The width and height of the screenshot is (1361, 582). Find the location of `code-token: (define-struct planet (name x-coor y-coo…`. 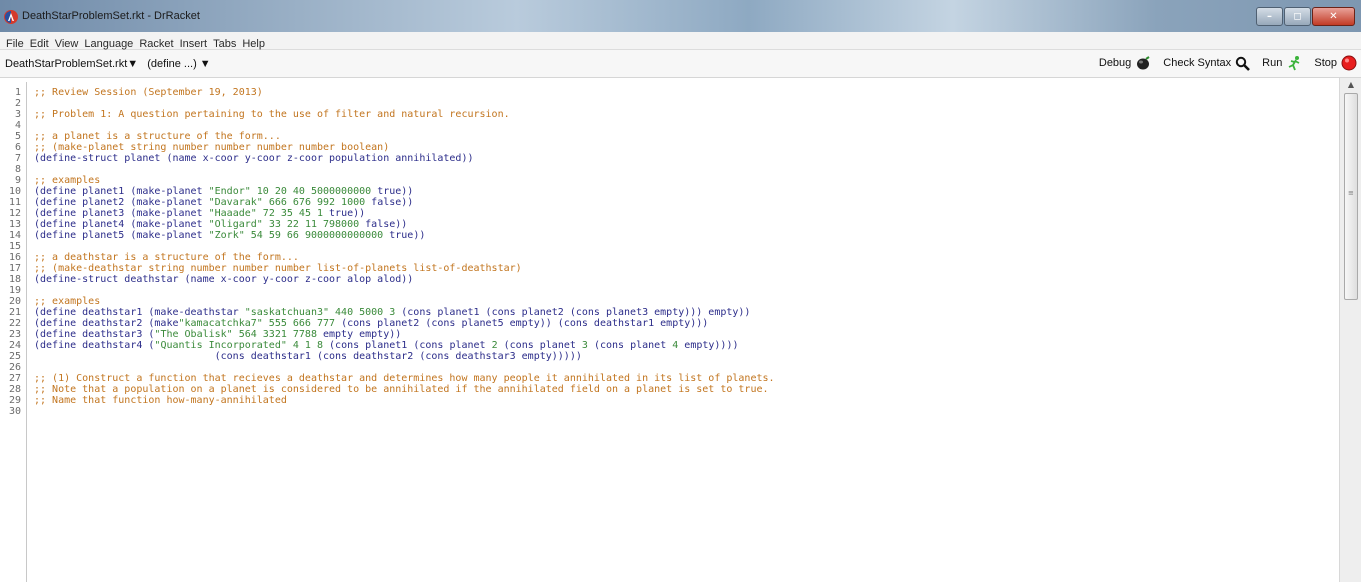

code-token: (define-struct planet (name x-coor y-coo… is located at coordinates (254, 158).